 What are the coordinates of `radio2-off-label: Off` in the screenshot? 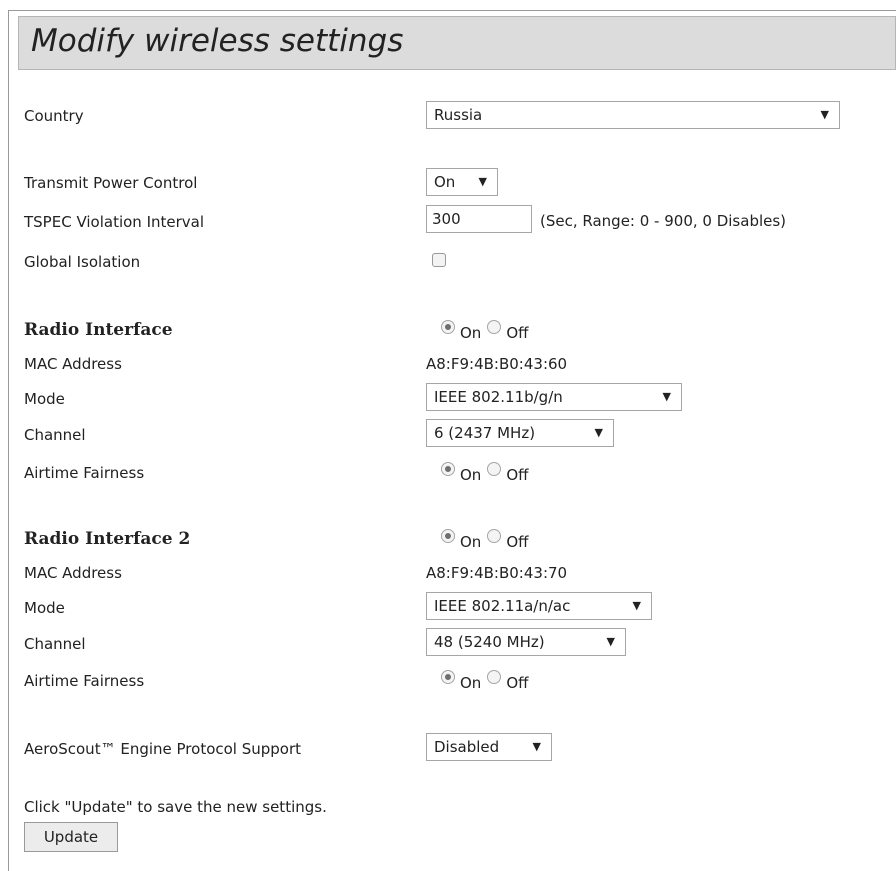 It's located at (517, 542).